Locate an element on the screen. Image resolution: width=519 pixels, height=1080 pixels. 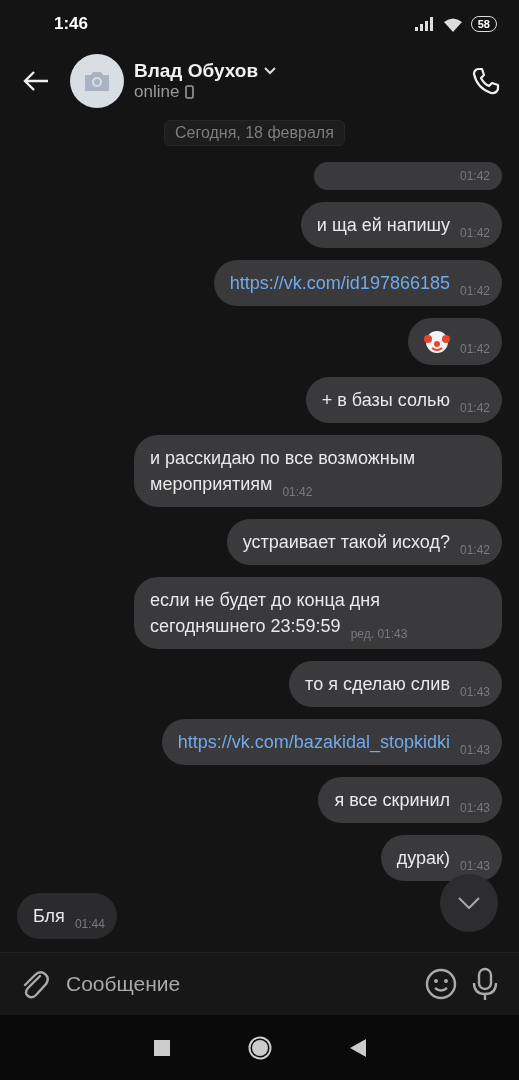
smiley-icon is located at coordinates (441, 984).